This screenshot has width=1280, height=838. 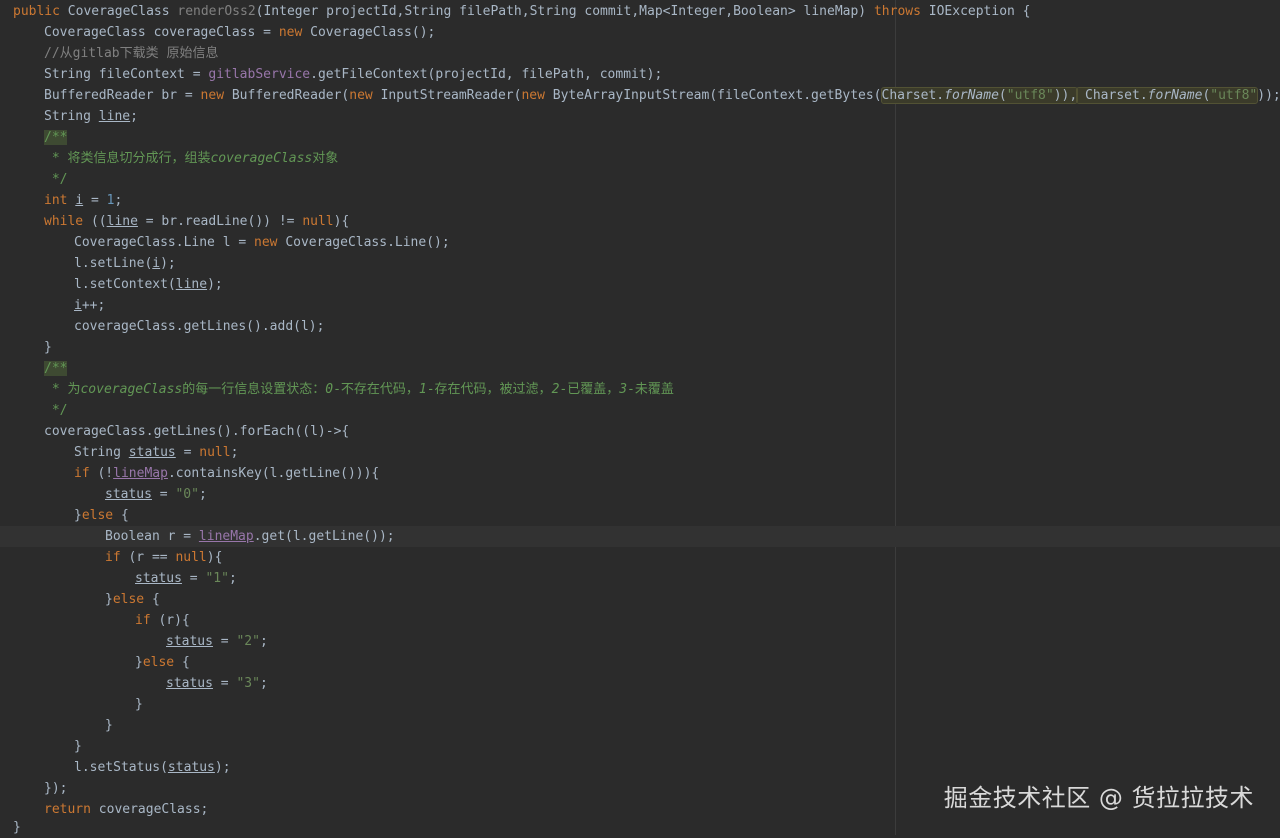 What do you see at coordinates (325, 158) in the screenshot?
I see `doc-comment: 对象` at bounding box center [325, 158].